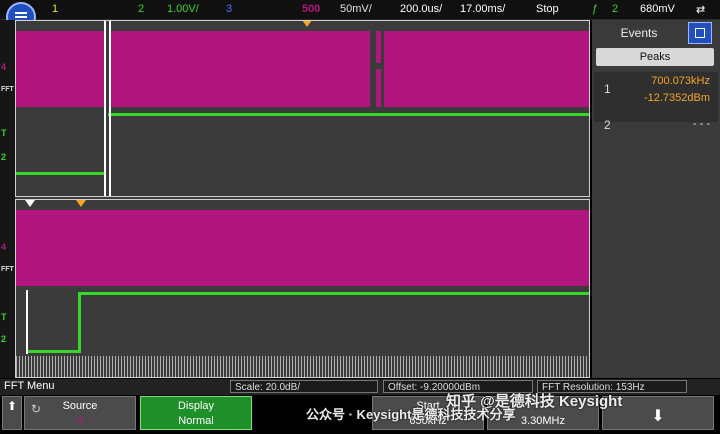 This screenshot has width=720, height=434. Describe the element at coordinates (80, 421) in the screenshot. I see `source-value: 4` at that location.